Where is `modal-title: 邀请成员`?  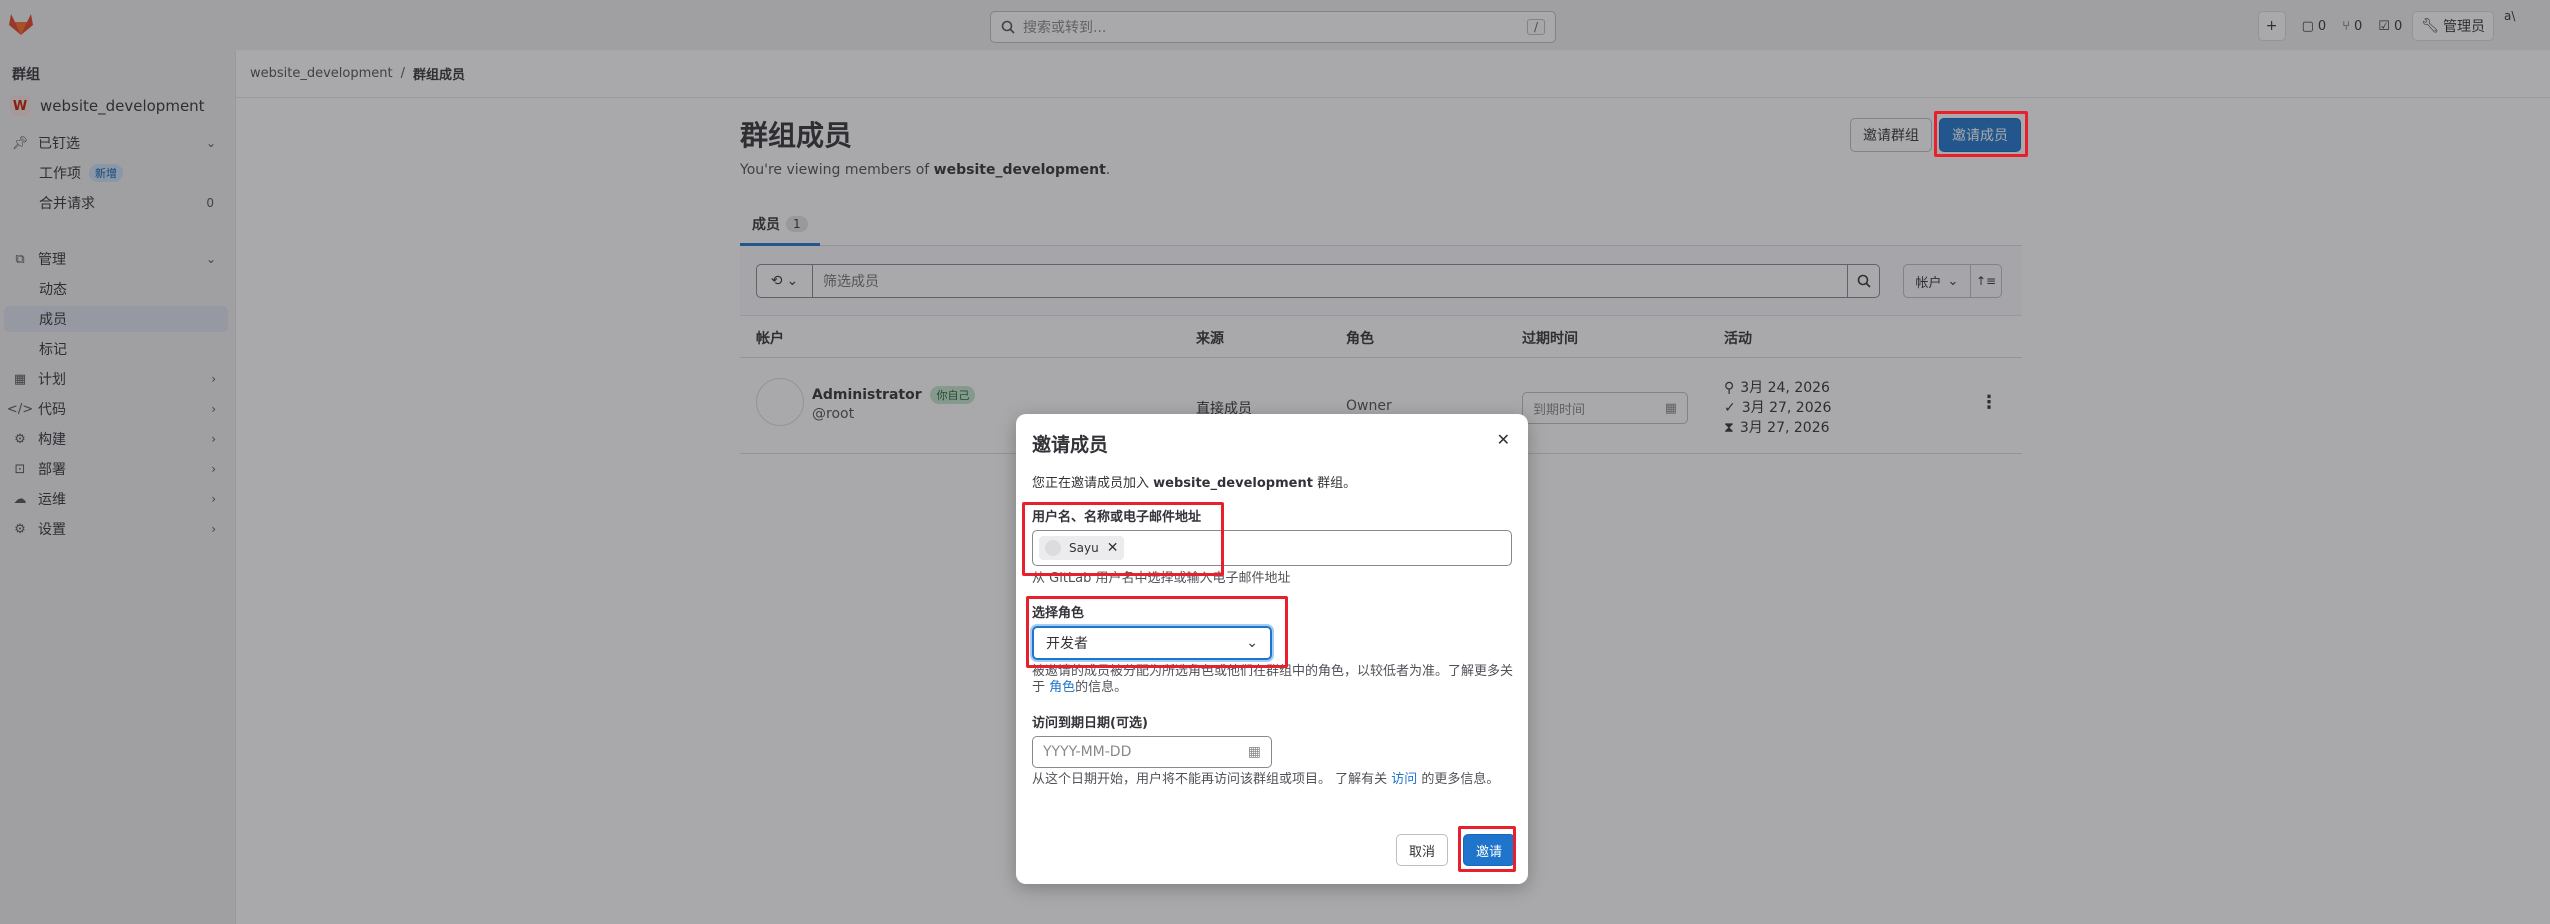 modal-title: 邀请成员 is located at coordinates (1070, 445).